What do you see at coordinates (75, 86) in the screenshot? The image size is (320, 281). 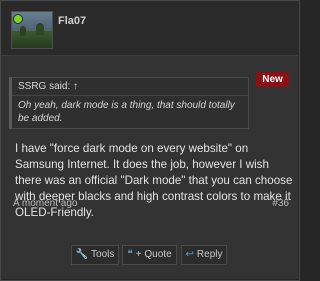 I see `quote-jump-arrow-icon: ↑` at bounding box center [75, 86].